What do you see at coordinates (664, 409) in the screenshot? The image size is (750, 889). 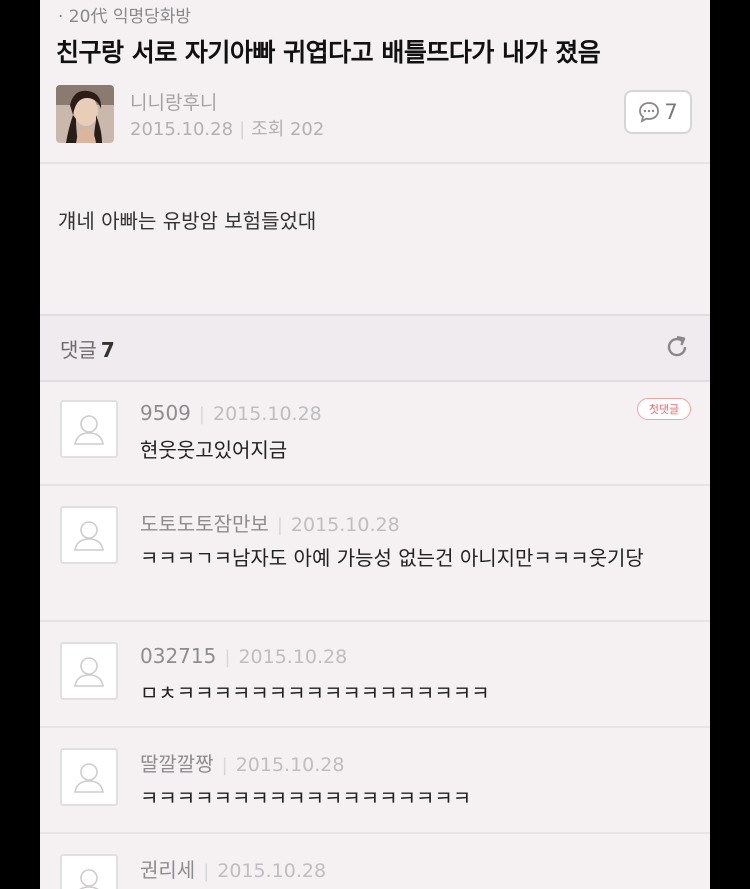 I see `first-comment-badge: 첫댓글` at bounding box center [664, 409].